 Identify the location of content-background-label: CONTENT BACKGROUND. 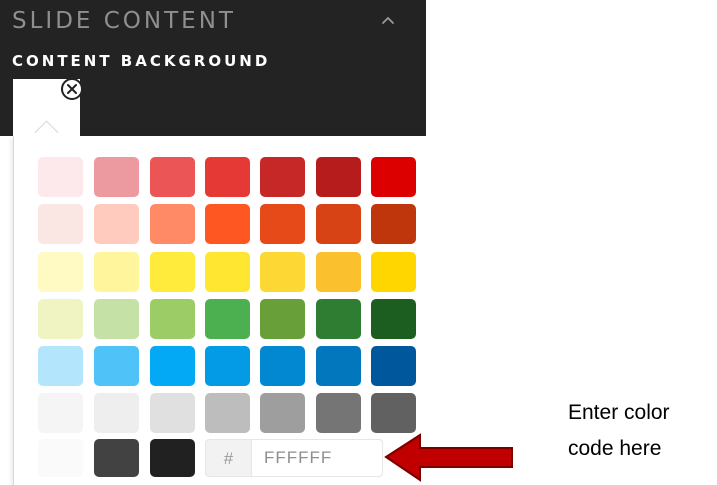
(141, 61).